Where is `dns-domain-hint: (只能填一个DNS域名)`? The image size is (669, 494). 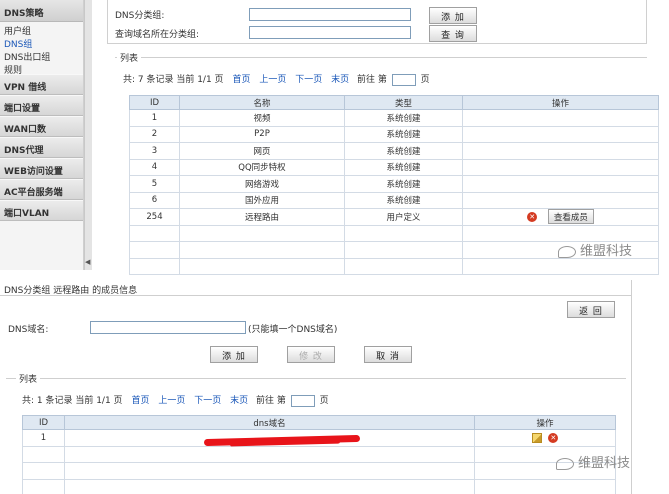 dns-domain-hint: (只能填一个DNS域名) is located at coordinates (293, 330).